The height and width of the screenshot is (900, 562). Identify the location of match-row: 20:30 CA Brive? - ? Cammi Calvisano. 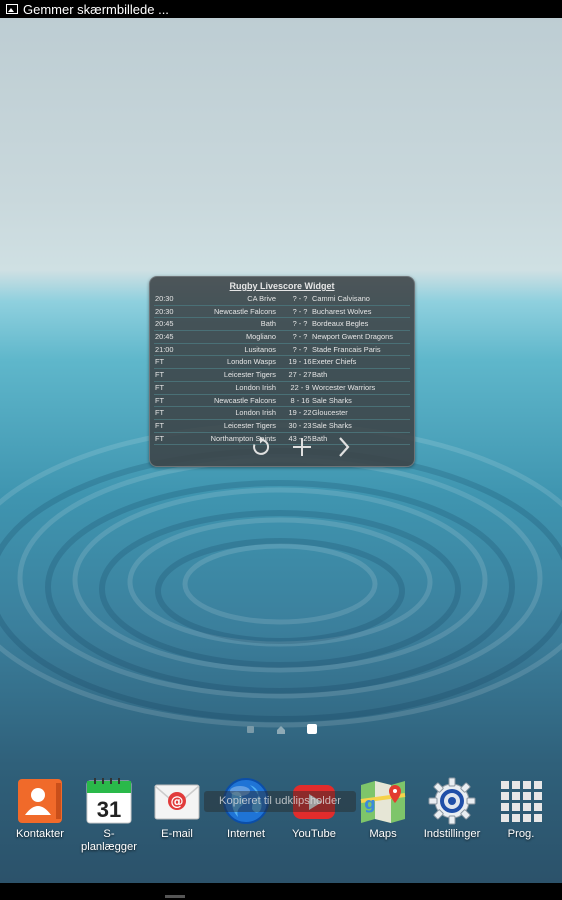
(282, 299).